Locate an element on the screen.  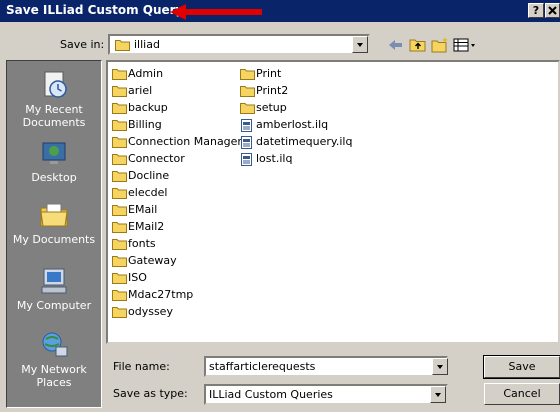
close-icon is located at coordinates (552, 10).